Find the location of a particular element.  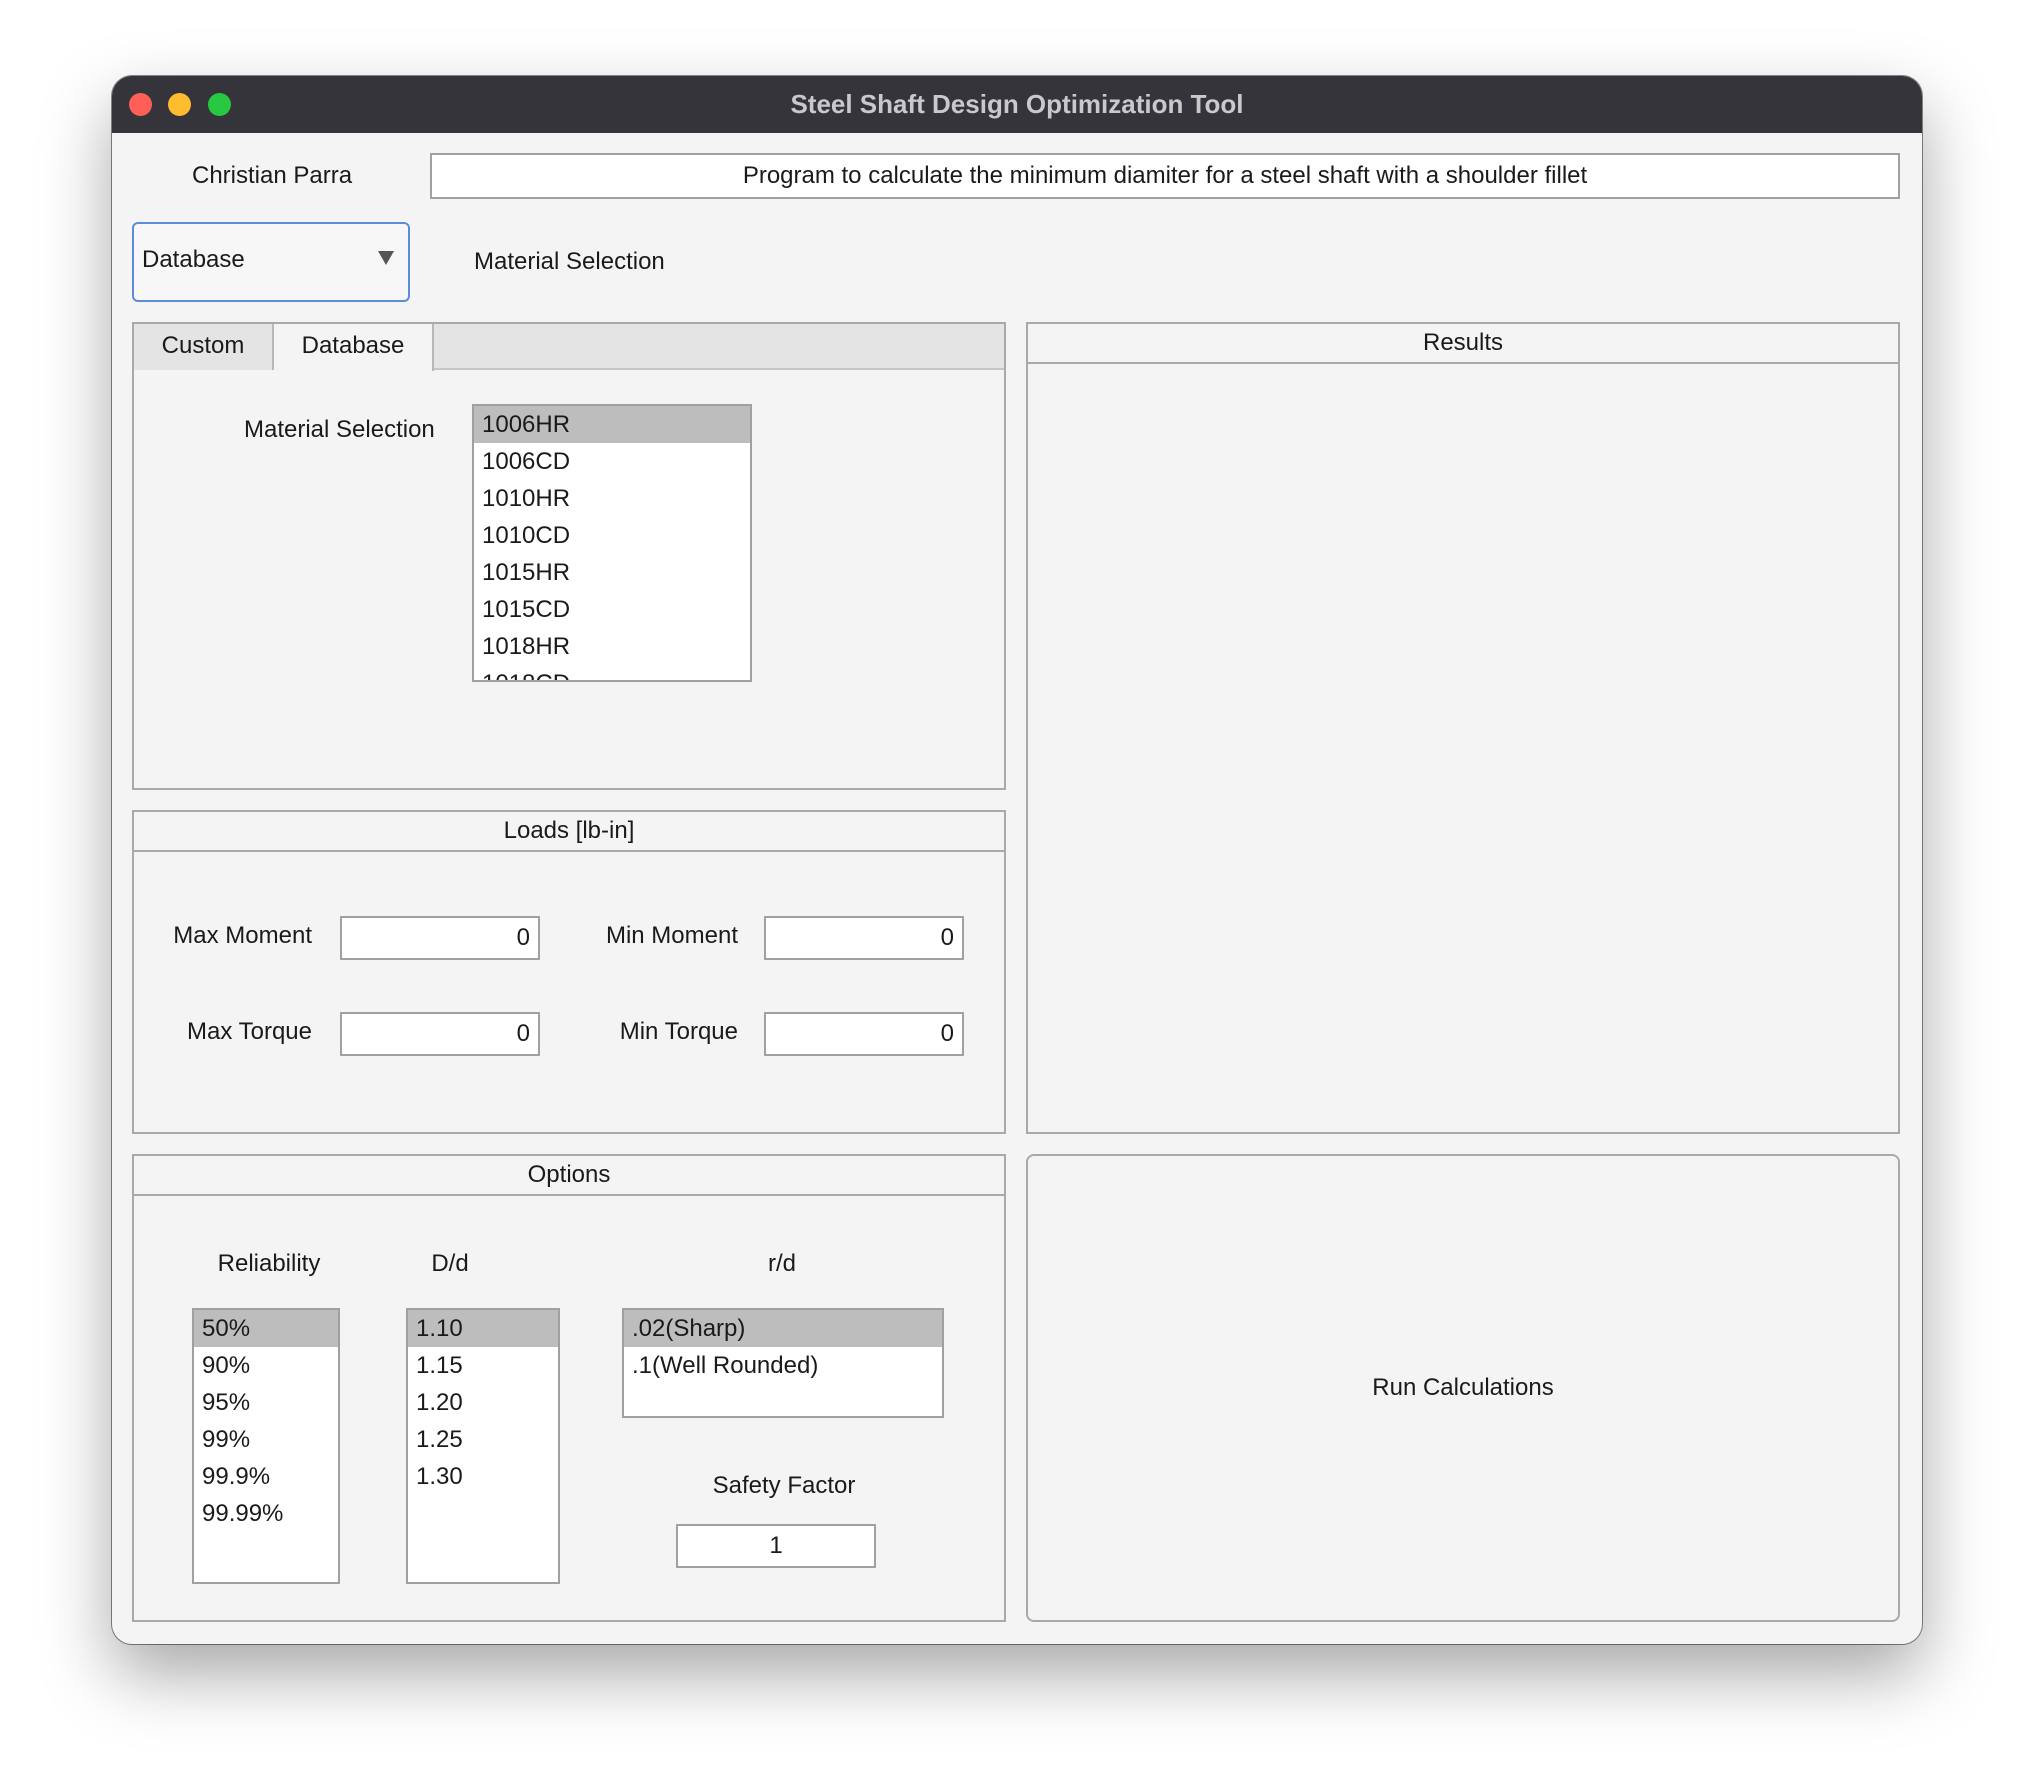

reliability-listbox: 50% 90% 95% 99% 99.9% 99.99% is located at coordinates (266, 1446).